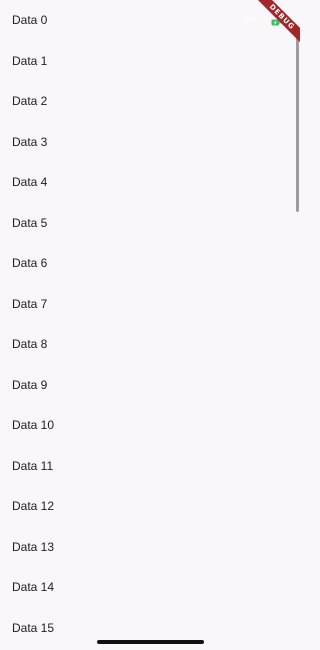 The width and height of the screenshot is (320, 650). Describe the element at coordinates (30, 222) in the screenshot. I see `list-item-label: Data 5` at that location.